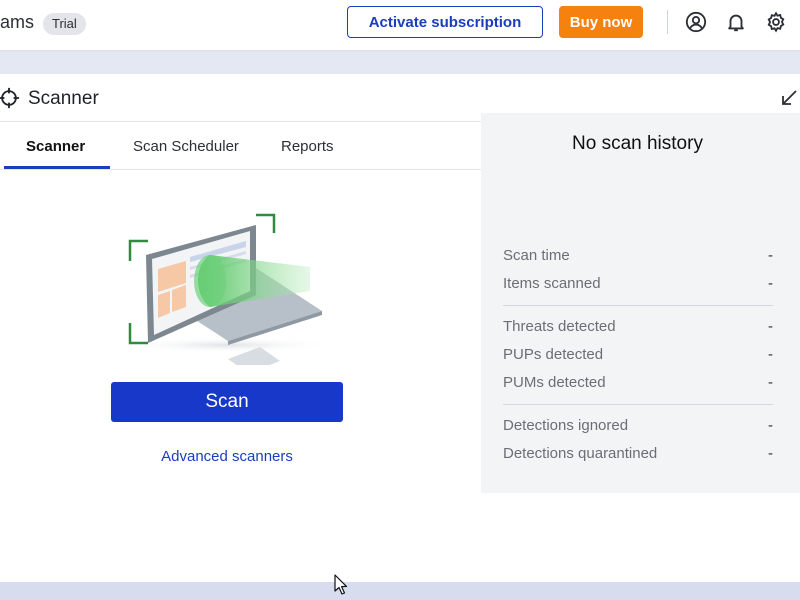 The image size is (800, 600). I want to click on activate-subscription-button: Activate subscription, so click(445, 22).